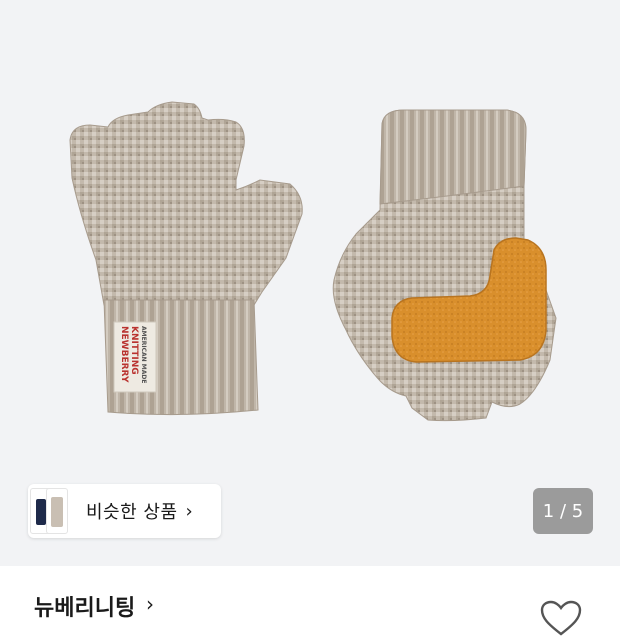 The image size is (620, 636). I want to click on similar-products-label: 비슷한 상품, so click(132, 512).